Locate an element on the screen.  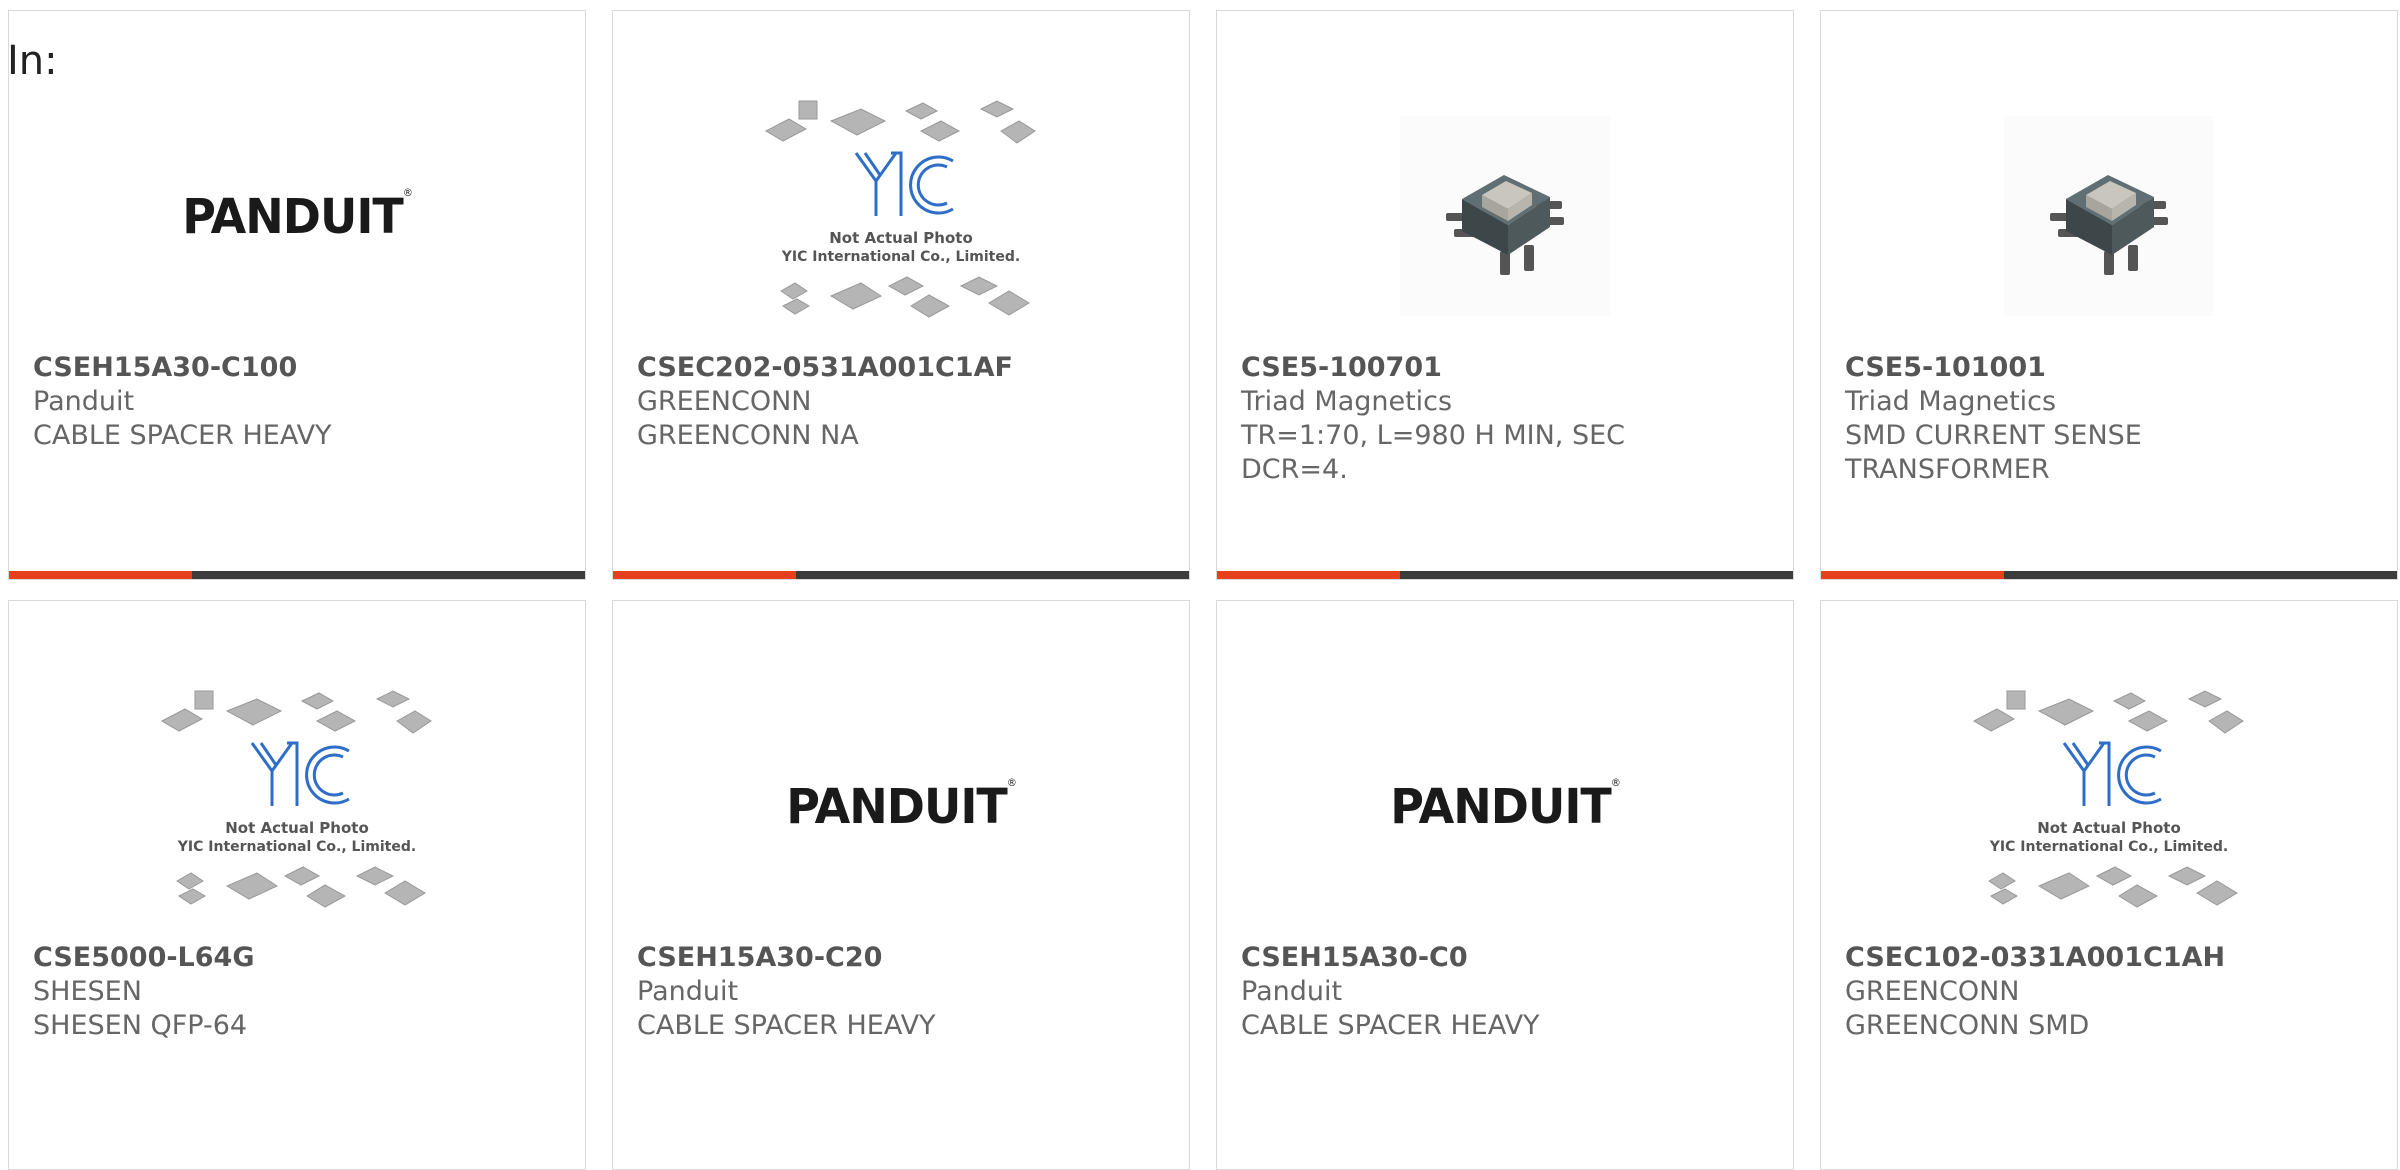
description: GREENCONN SMD is located at coordinates (1967, 1025).